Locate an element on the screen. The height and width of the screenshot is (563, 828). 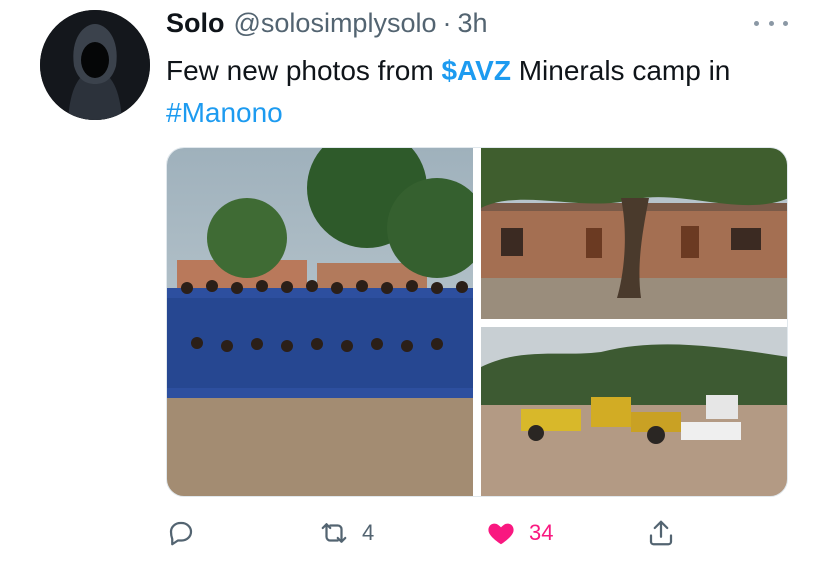
hashtag-link: #Manono is located at coordinates (224, 112).